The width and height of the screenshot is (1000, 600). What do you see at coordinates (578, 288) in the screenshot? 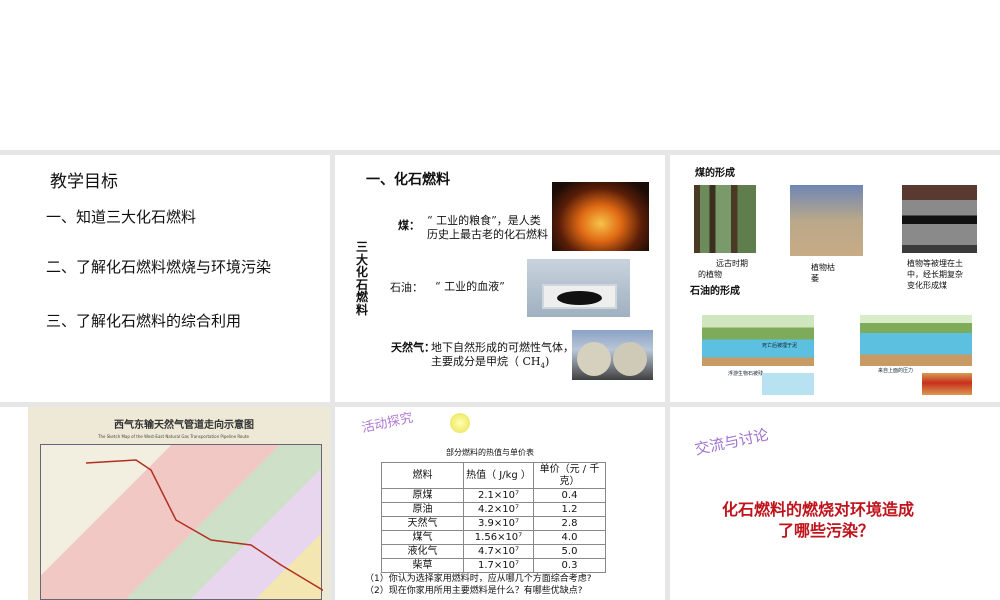
I see `oil-pour-image` at bounding box center [578, 288].